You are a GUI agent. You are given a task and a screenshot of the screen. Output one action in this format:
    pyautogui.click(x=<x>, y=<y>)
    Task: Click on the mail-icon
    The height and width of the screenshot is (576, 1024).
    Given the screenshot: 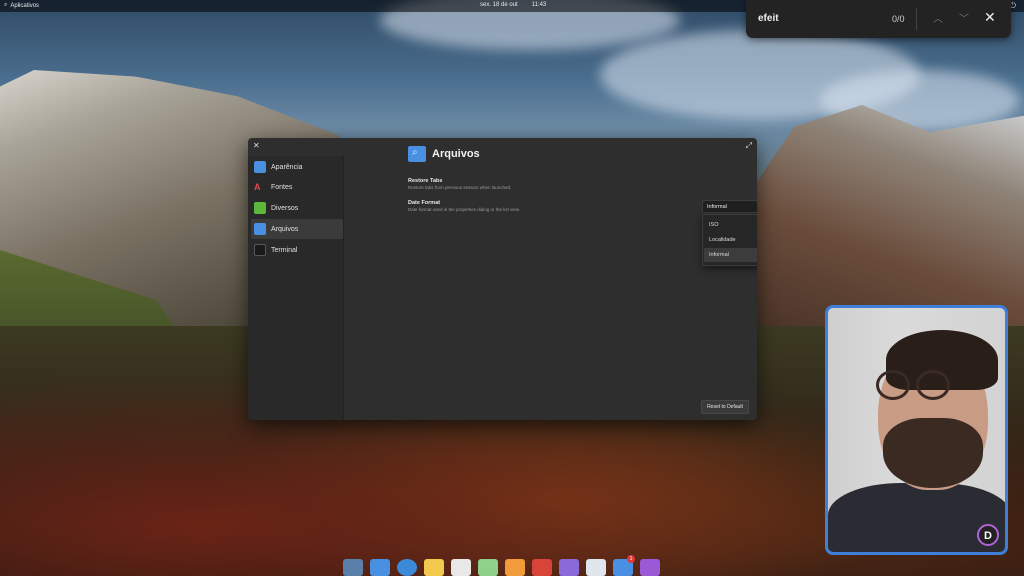 What is the action you would take?
    pyautogui.click(x=434, y=567)
    